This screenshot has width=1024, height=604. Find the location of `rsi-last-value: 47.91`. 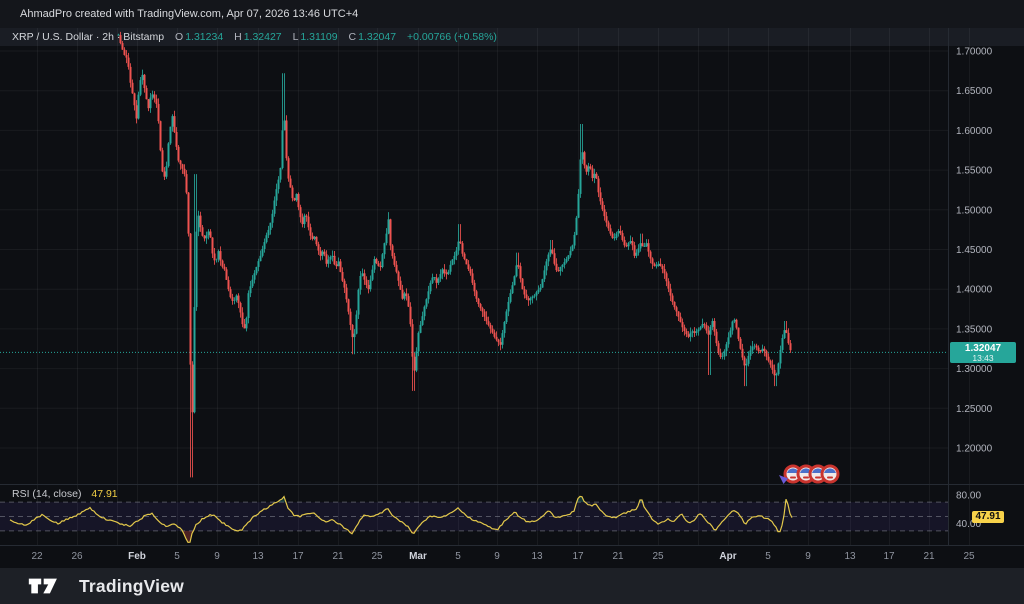

rsi-last-value: 47.91 is located at coordinates (104, 494).